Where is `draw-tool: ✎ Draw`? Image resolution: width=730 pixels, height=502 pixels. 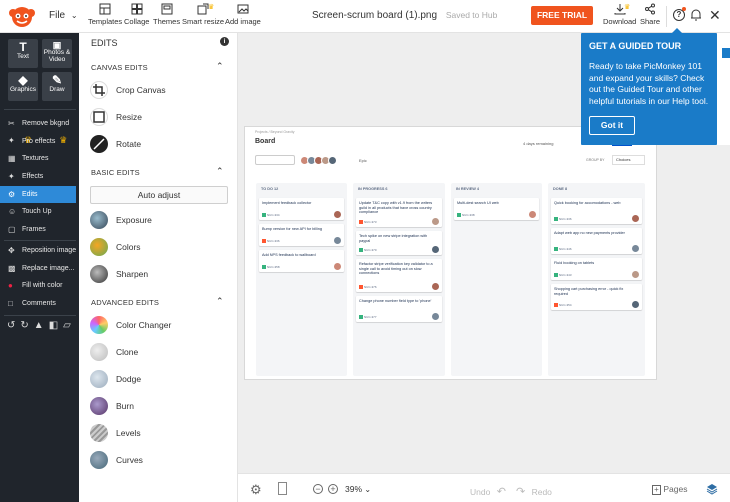 draw-tool: ✎ Draw is located at coordinates (57, 86).